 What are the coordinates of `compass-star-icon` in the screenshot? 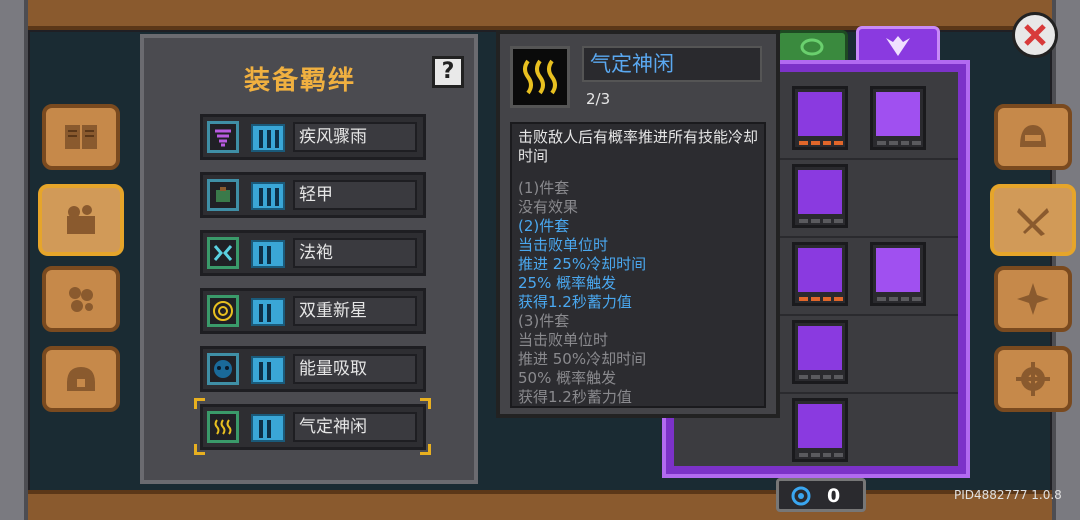 It's located at (1033, 299).